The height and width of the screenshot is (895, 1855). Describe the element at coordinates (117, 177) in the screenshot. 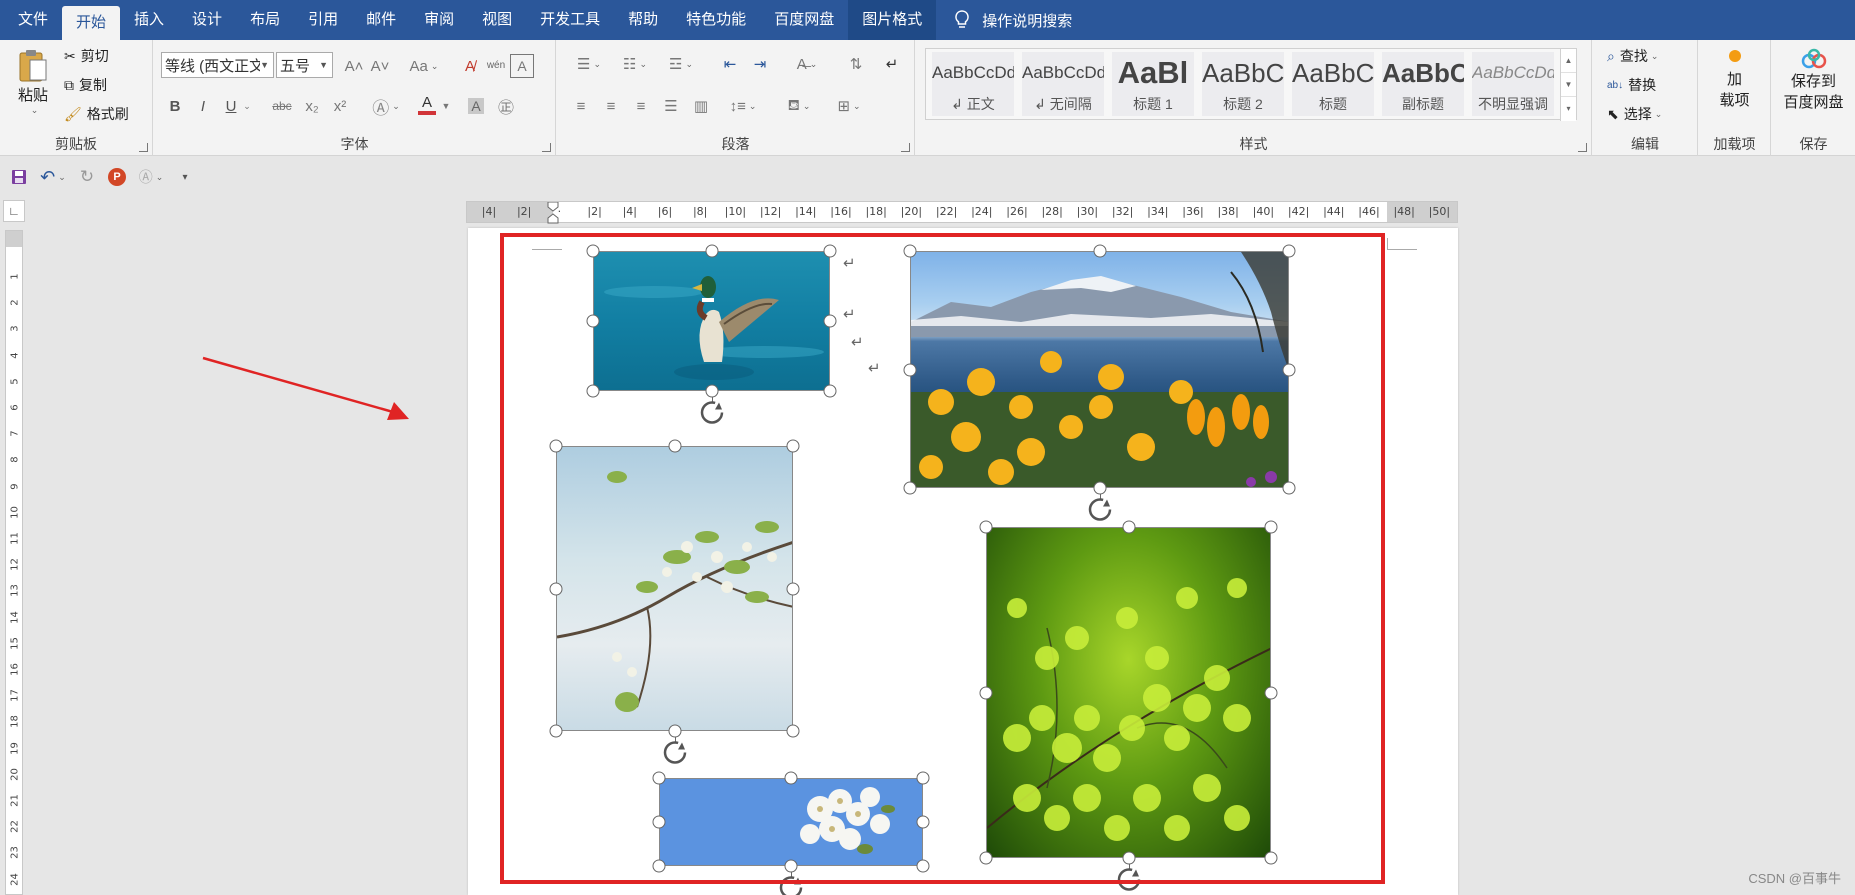

I see `powerpoint-button: P` at that location.